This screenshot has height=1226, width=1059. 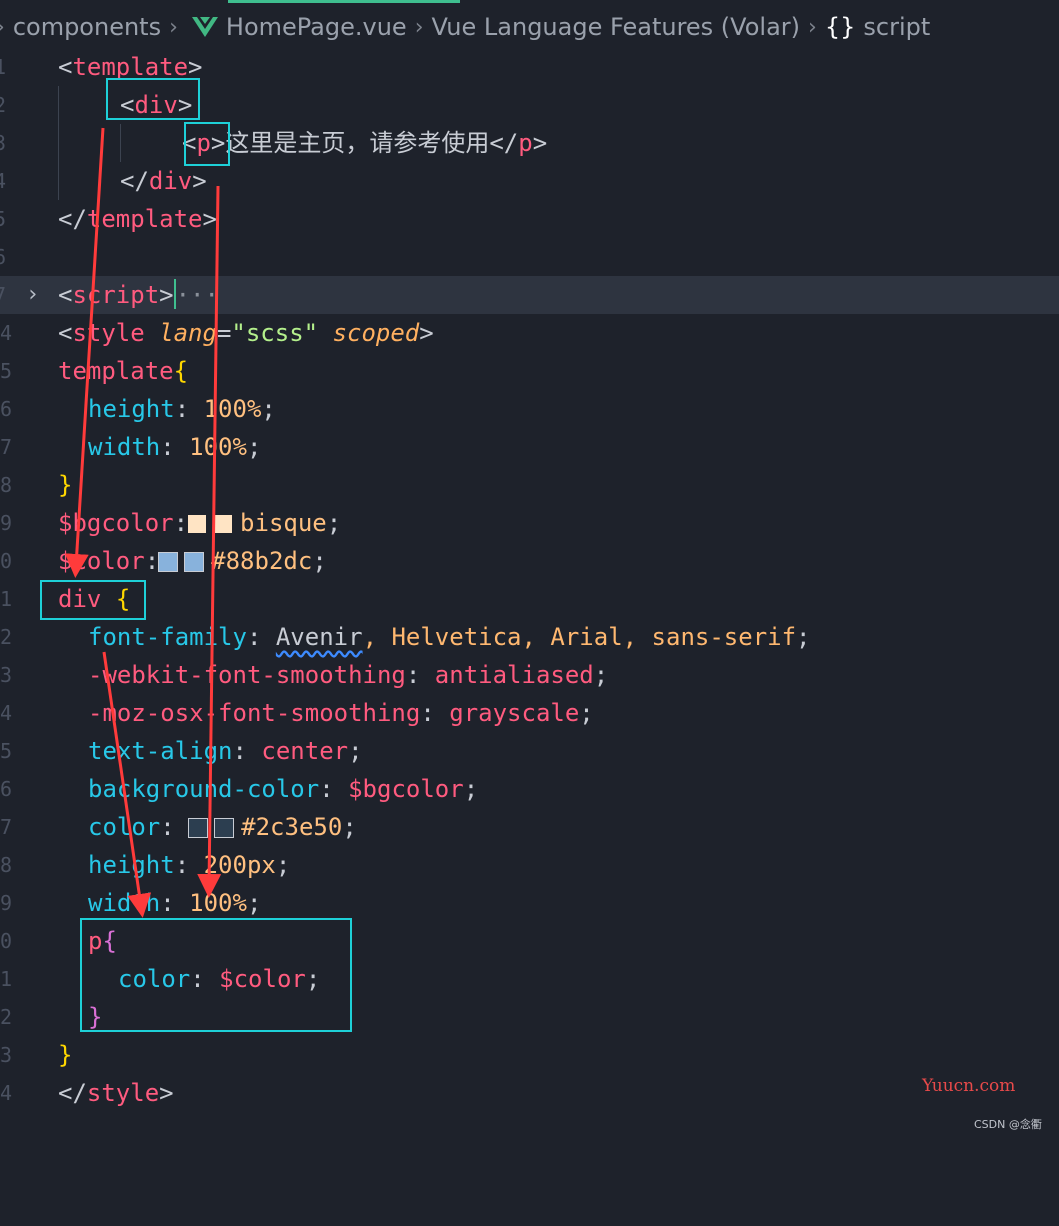 I want to click on line-number: 5, so click(x=3, y=219).